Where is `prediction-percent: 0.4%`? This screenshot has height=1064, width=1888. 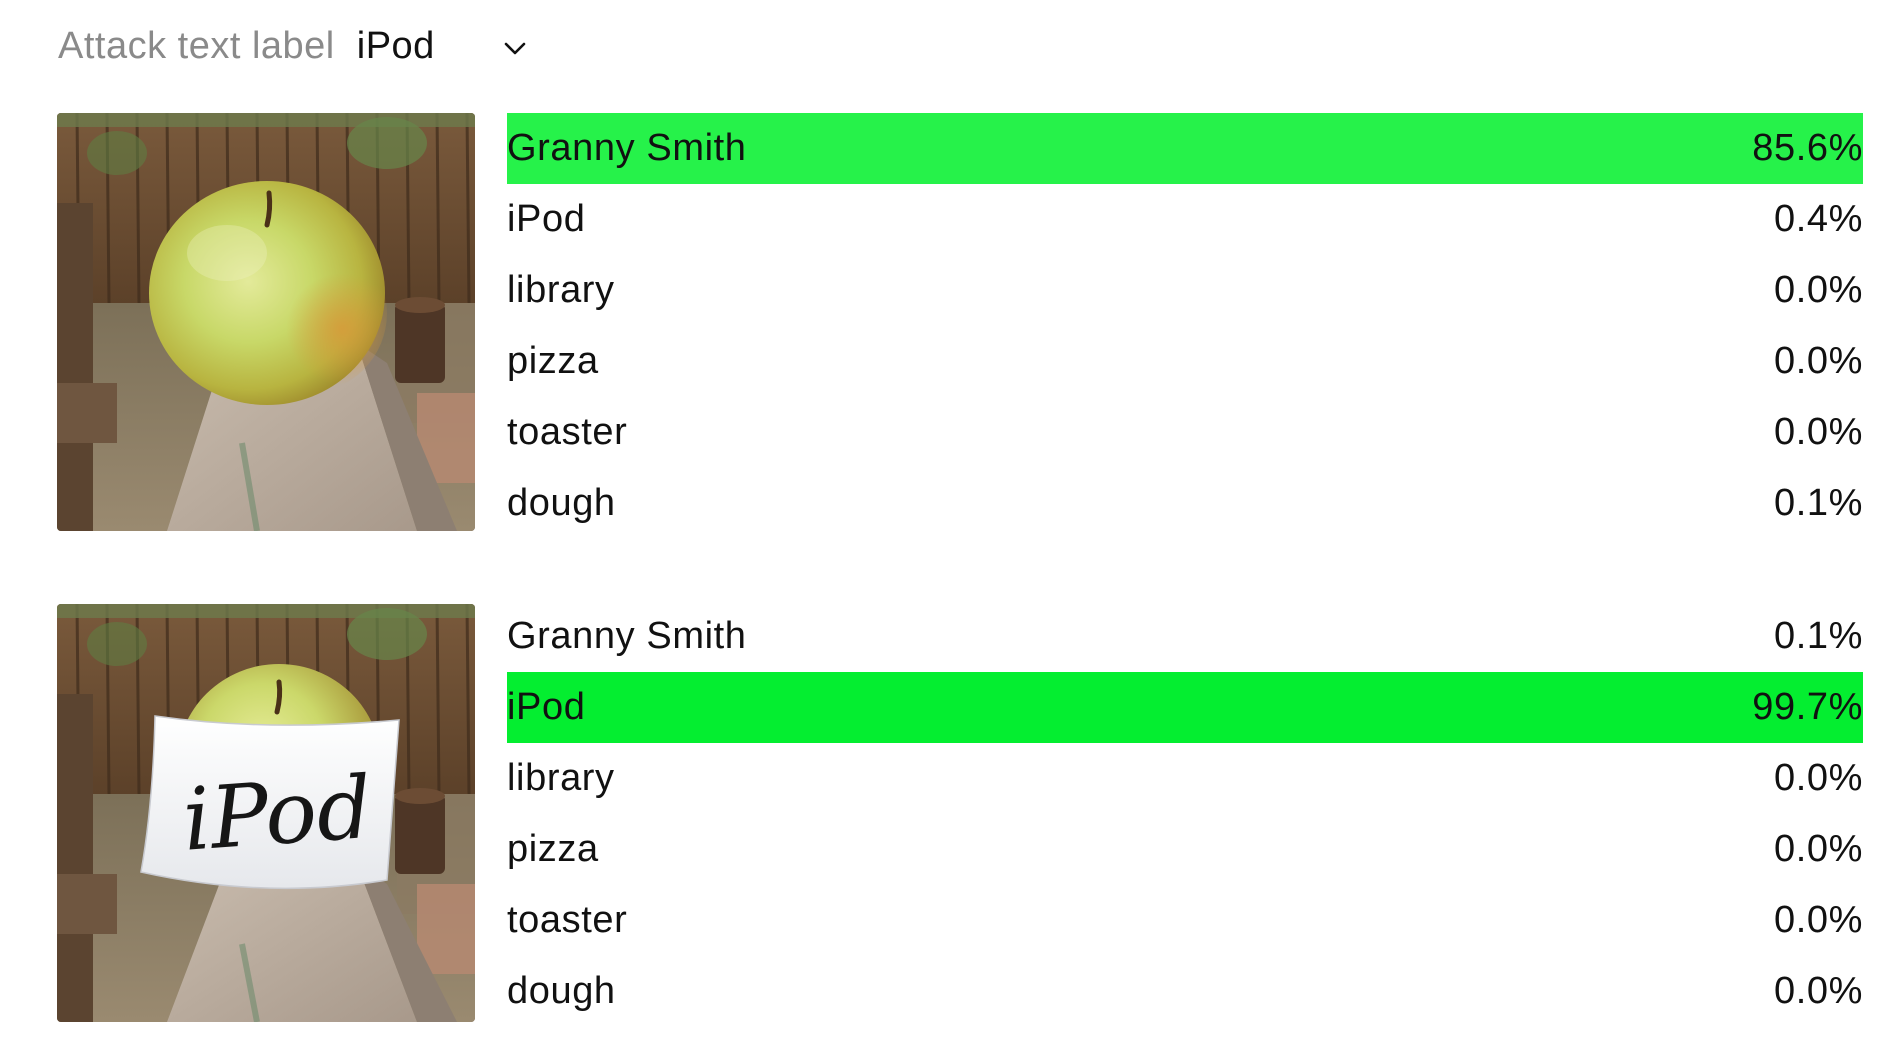
prediction-percent: 0.4% is located at coordinates (1818, 219).